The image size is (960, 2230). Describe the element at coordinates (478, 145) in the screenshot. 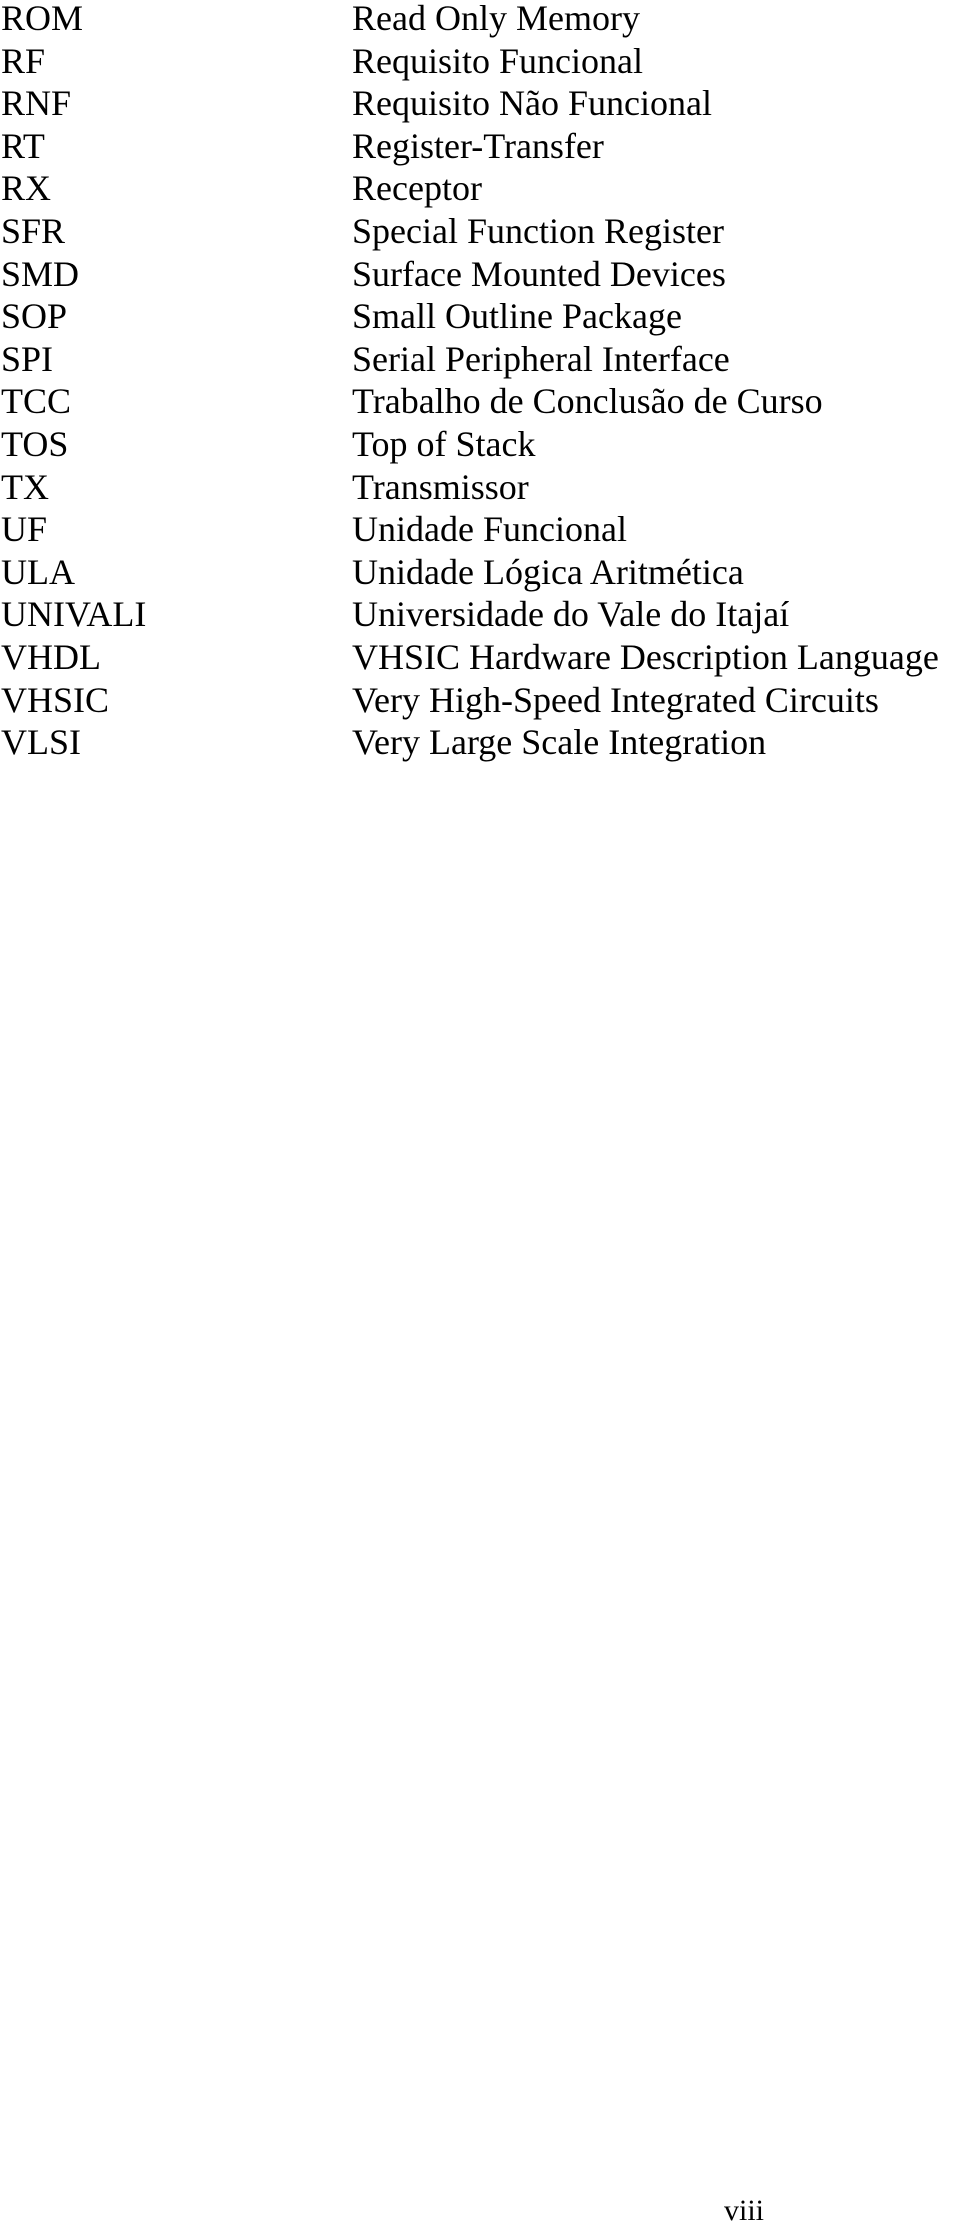

I see `abbreviation-definition: Register-Transfer` at that location.